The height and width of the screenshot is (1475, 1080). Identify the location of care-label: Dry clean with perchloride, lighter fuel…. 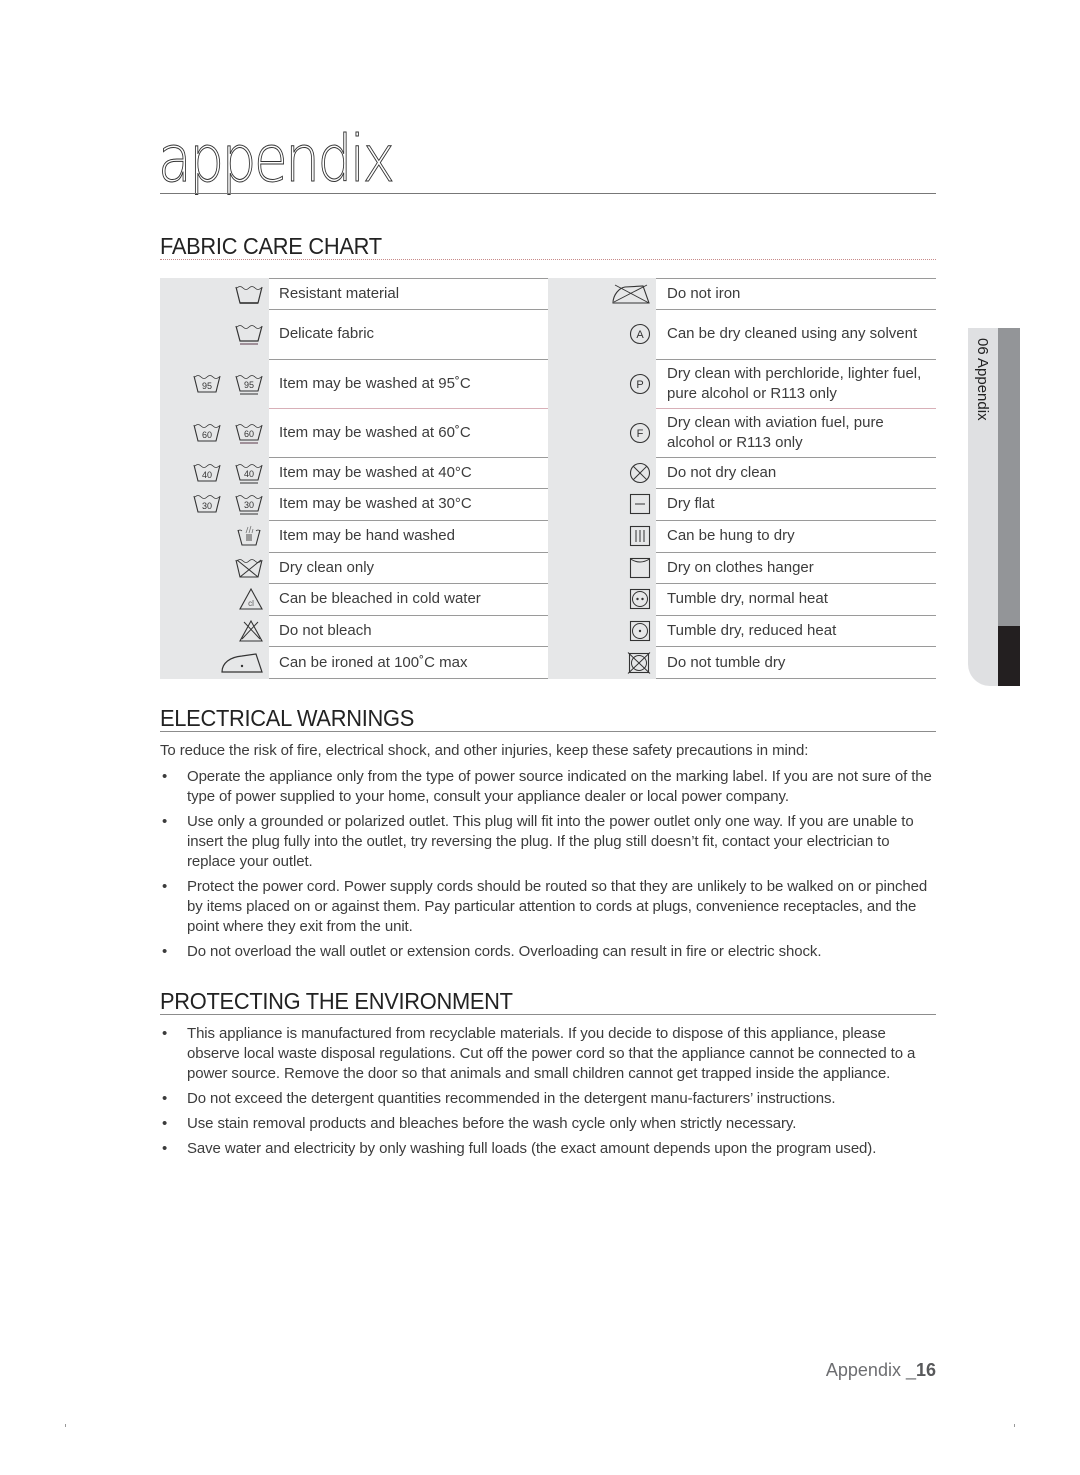
(794, 383).